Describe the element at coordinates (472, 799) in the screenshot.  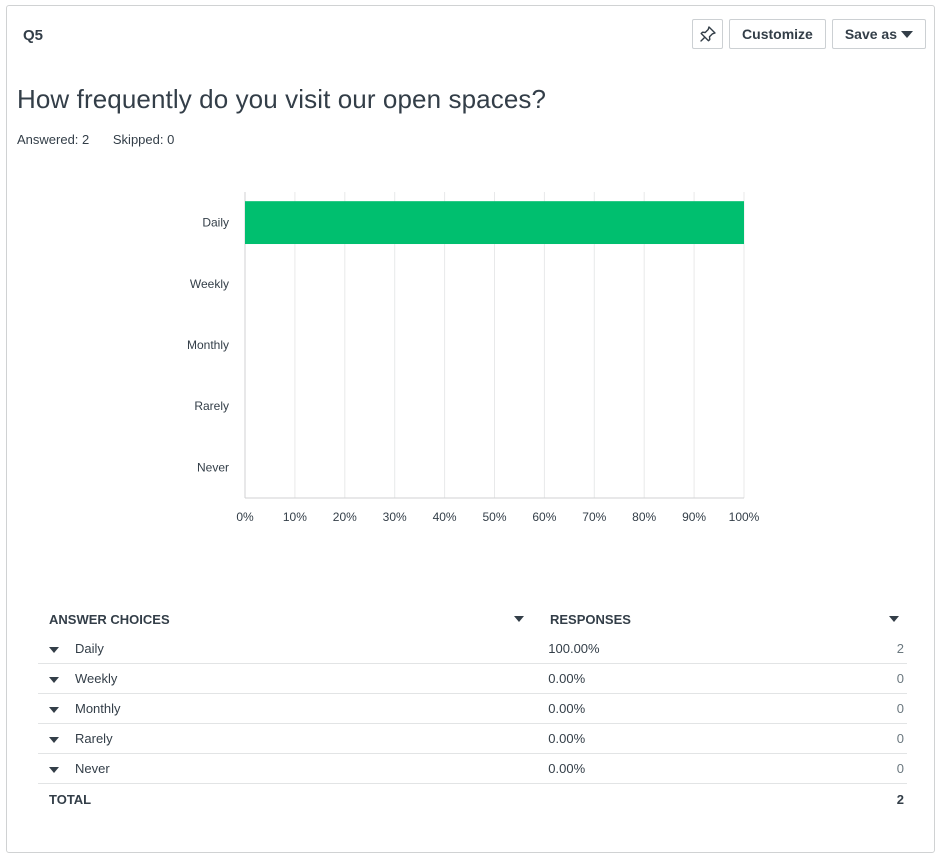
I see `total-row: TOTAL 2` at that location.